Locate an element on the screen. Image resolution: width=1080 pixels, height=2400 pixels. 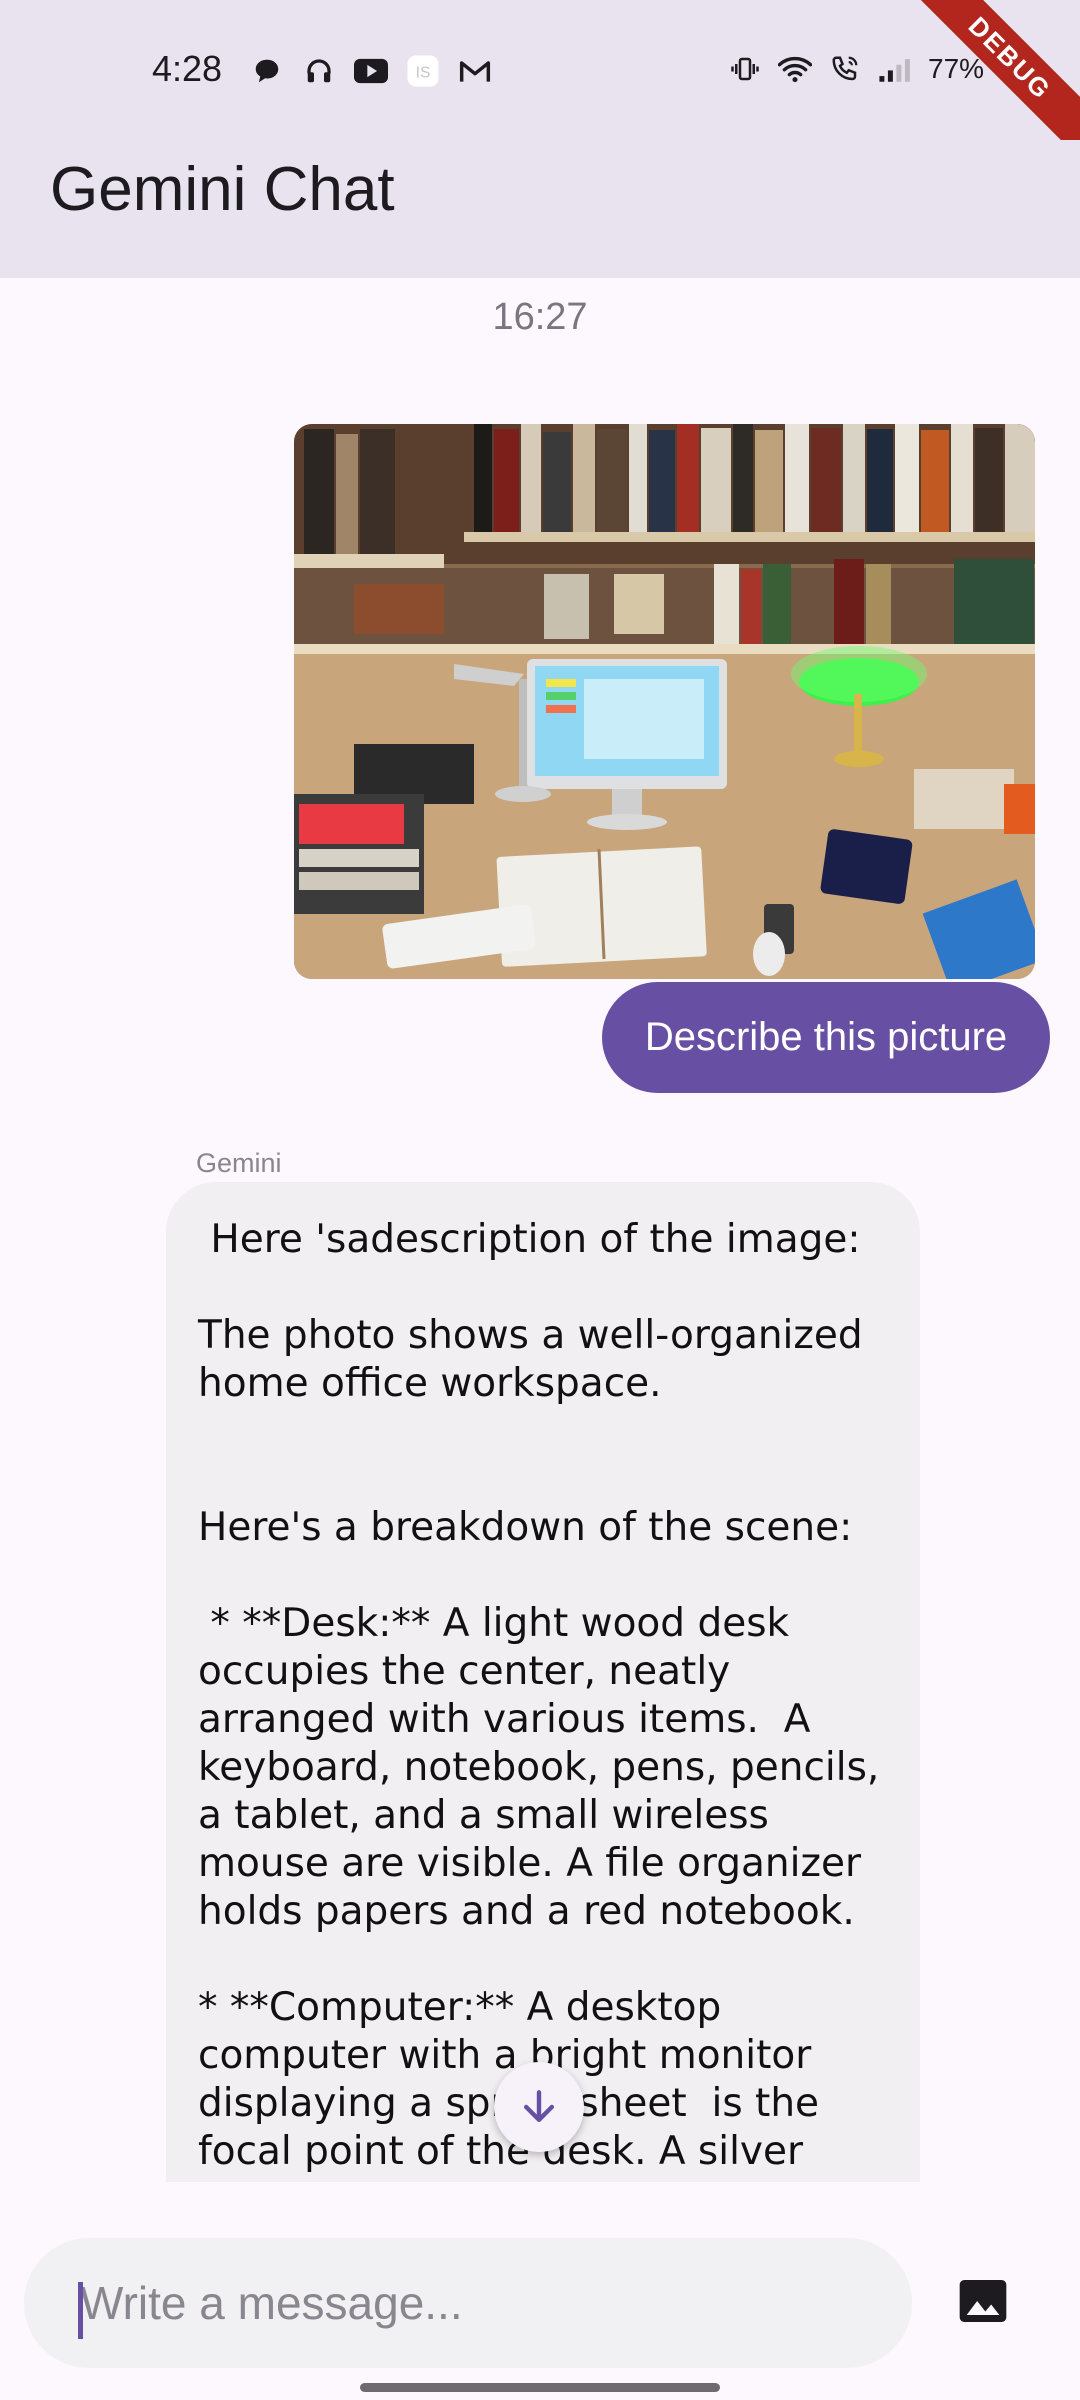
image-icon is located at coordinates (983, 2301).